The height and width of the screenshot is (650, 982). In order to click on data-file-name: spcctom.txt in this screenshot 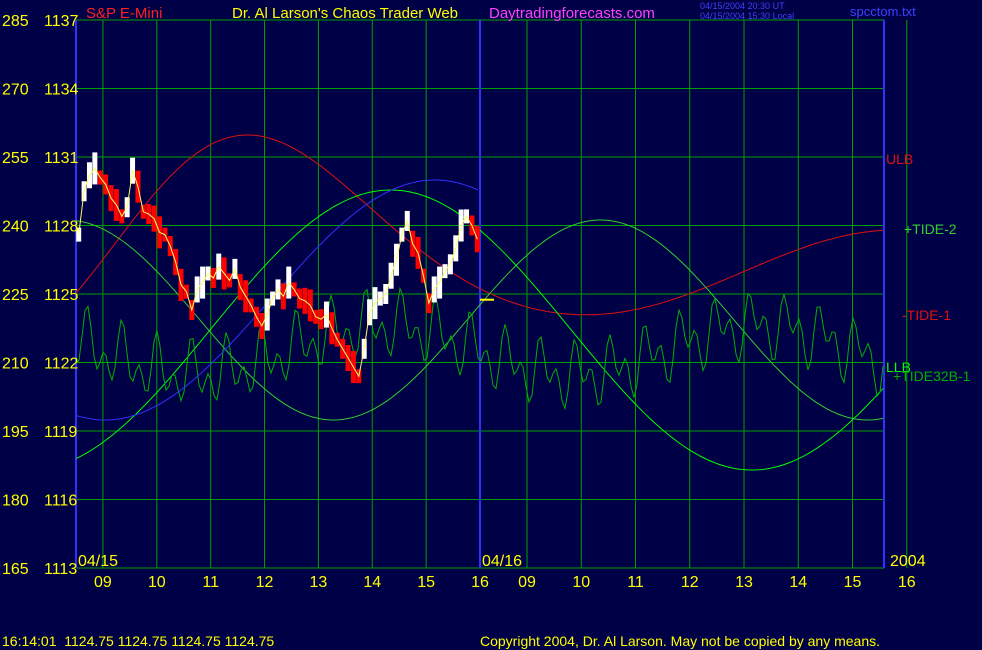, I will do `click(883, 11)`.